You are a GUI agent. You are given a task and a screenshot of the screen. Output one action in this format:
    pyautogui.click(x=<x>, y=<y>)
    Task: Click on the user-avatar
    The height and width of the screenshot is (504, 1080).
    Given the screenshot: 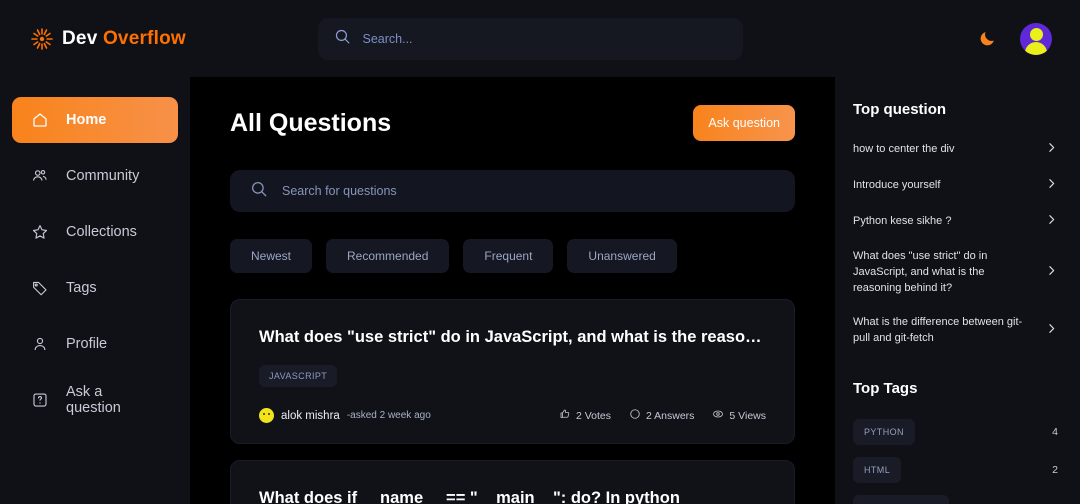 What is the action you would take?
    pyautogui.click(x=1036, y=38)
    